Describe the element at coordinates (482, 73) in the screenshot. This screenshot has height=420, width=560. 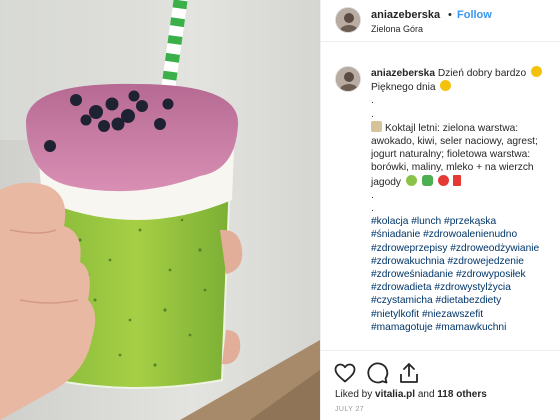
I see `caption-text-line: Dzień dobry bardzo` at that location.